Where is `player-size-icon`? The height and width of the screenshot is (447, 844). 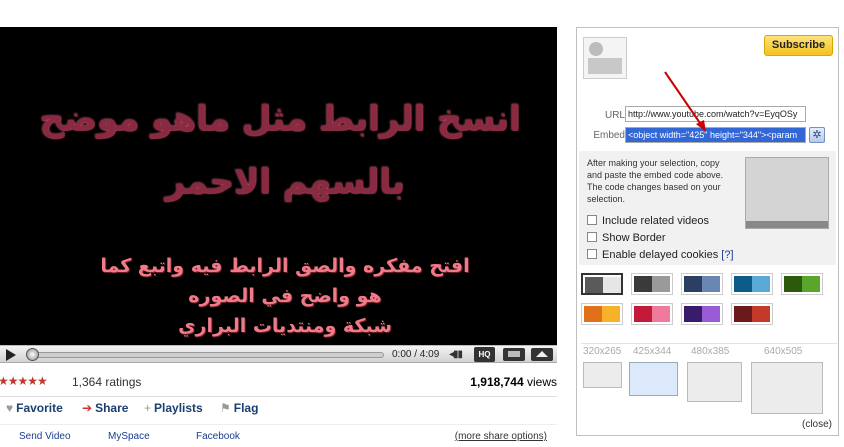
player-size-icon is located at coordinates (514, 354).